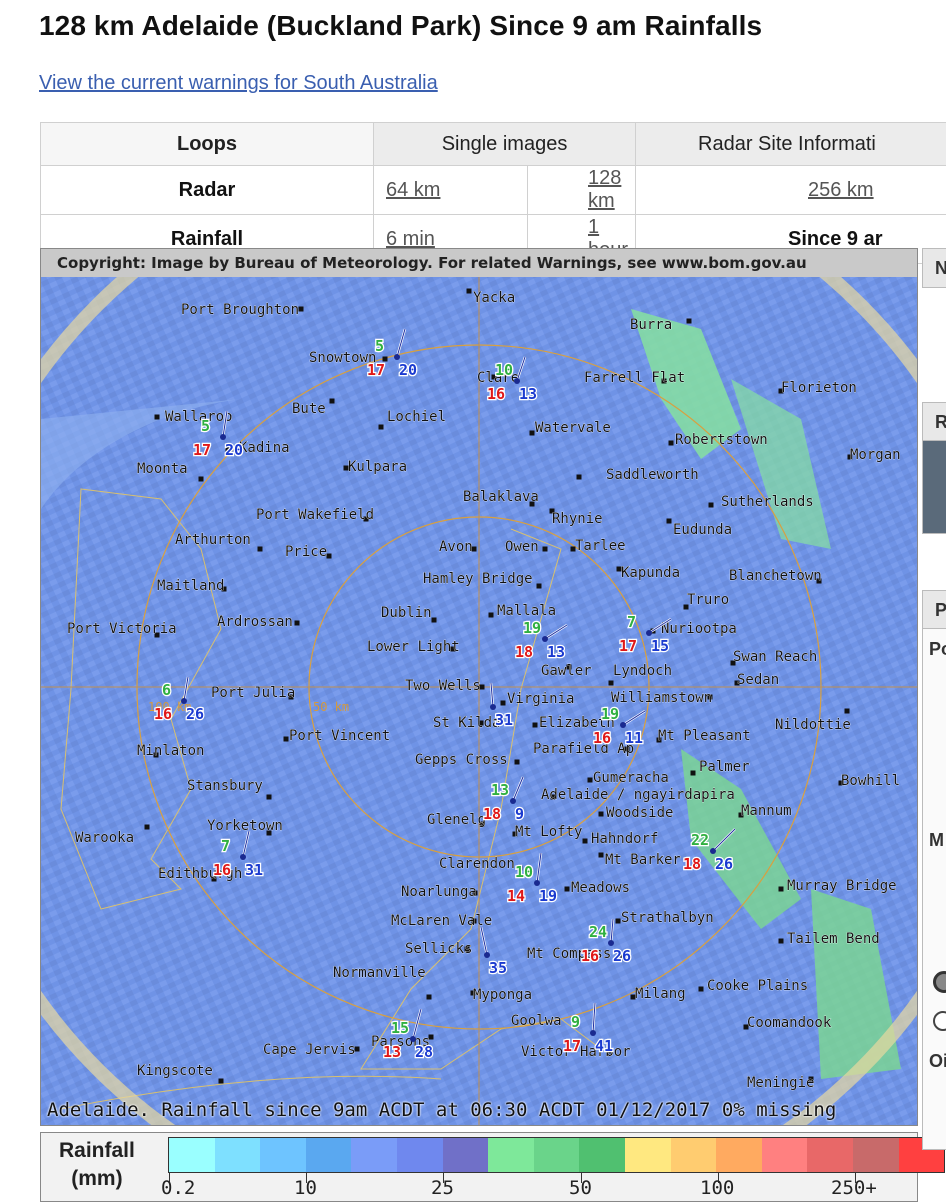  I want to click on town-label: Stansbury, so click(225, 786).